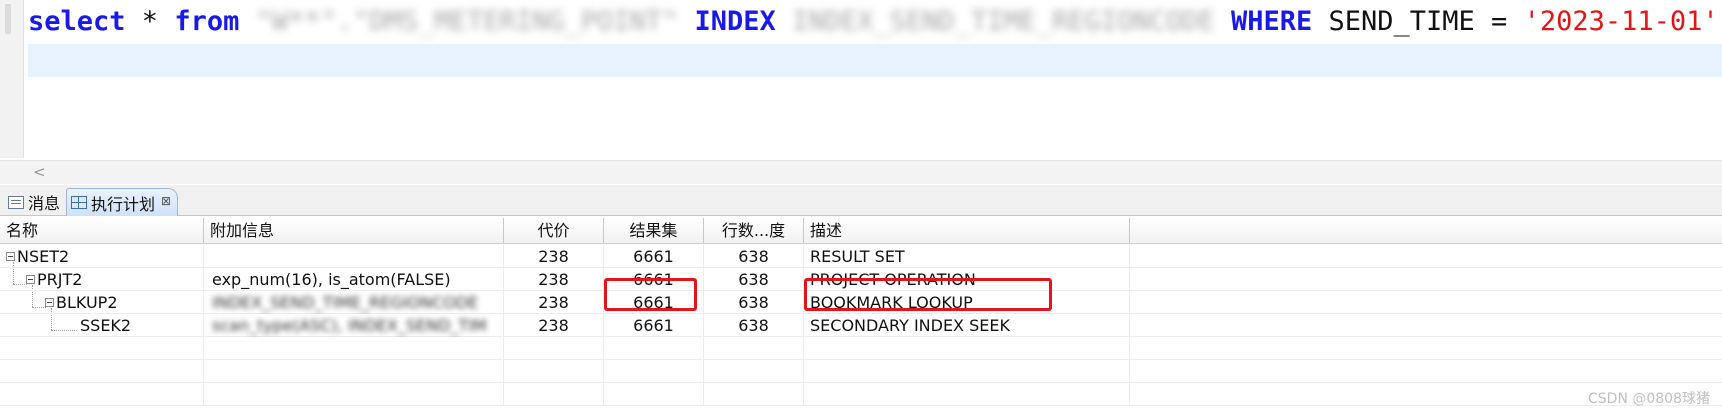  What do you see at coordinates (39, 172) in the screenshot?
I see `scroll-left-icon: <` at bounding box center [39, 172].